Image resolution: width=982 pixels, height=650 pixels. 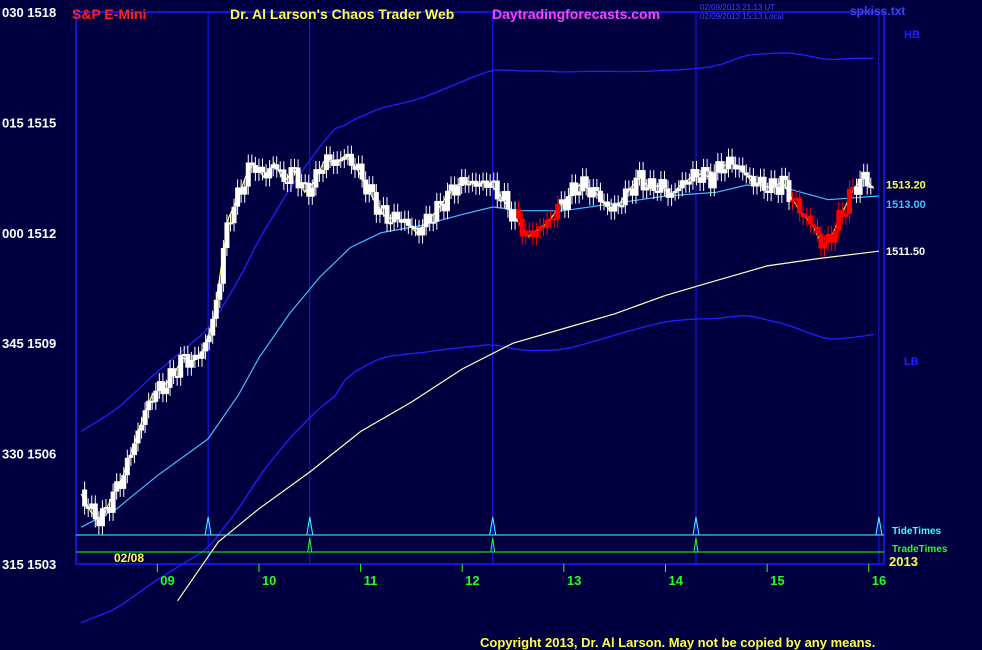 I want to click on y-tick-label: 000 1512, so click(x=29, y=233).